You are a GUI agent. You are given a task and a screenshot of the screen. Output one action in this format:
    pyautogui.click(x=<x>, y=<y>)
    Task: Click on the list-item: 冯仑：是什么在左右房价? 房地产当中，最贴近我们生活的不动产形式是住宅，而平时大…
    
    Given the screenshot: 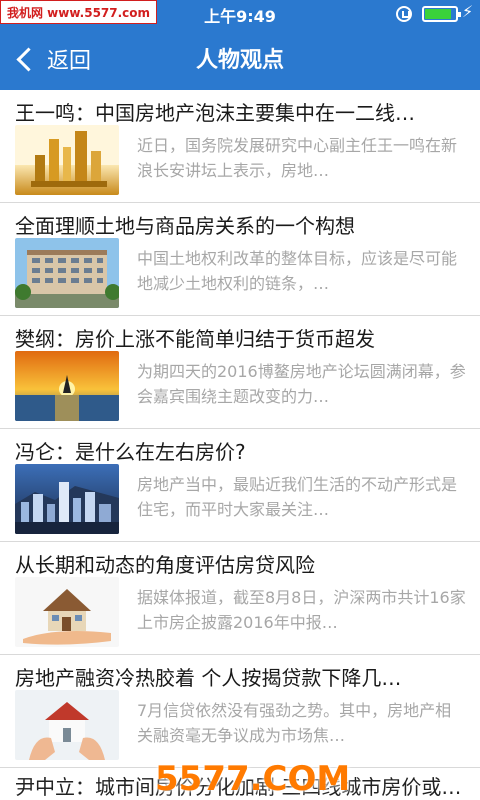 What is the action you would take?
    pyautogui.click(x=240, y=485)
    